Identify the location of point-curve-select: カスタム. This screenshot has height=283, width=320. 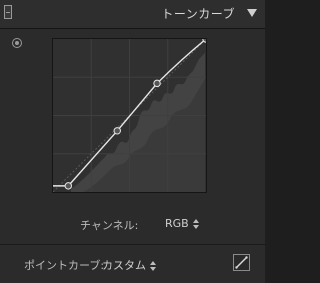
(129, 265).